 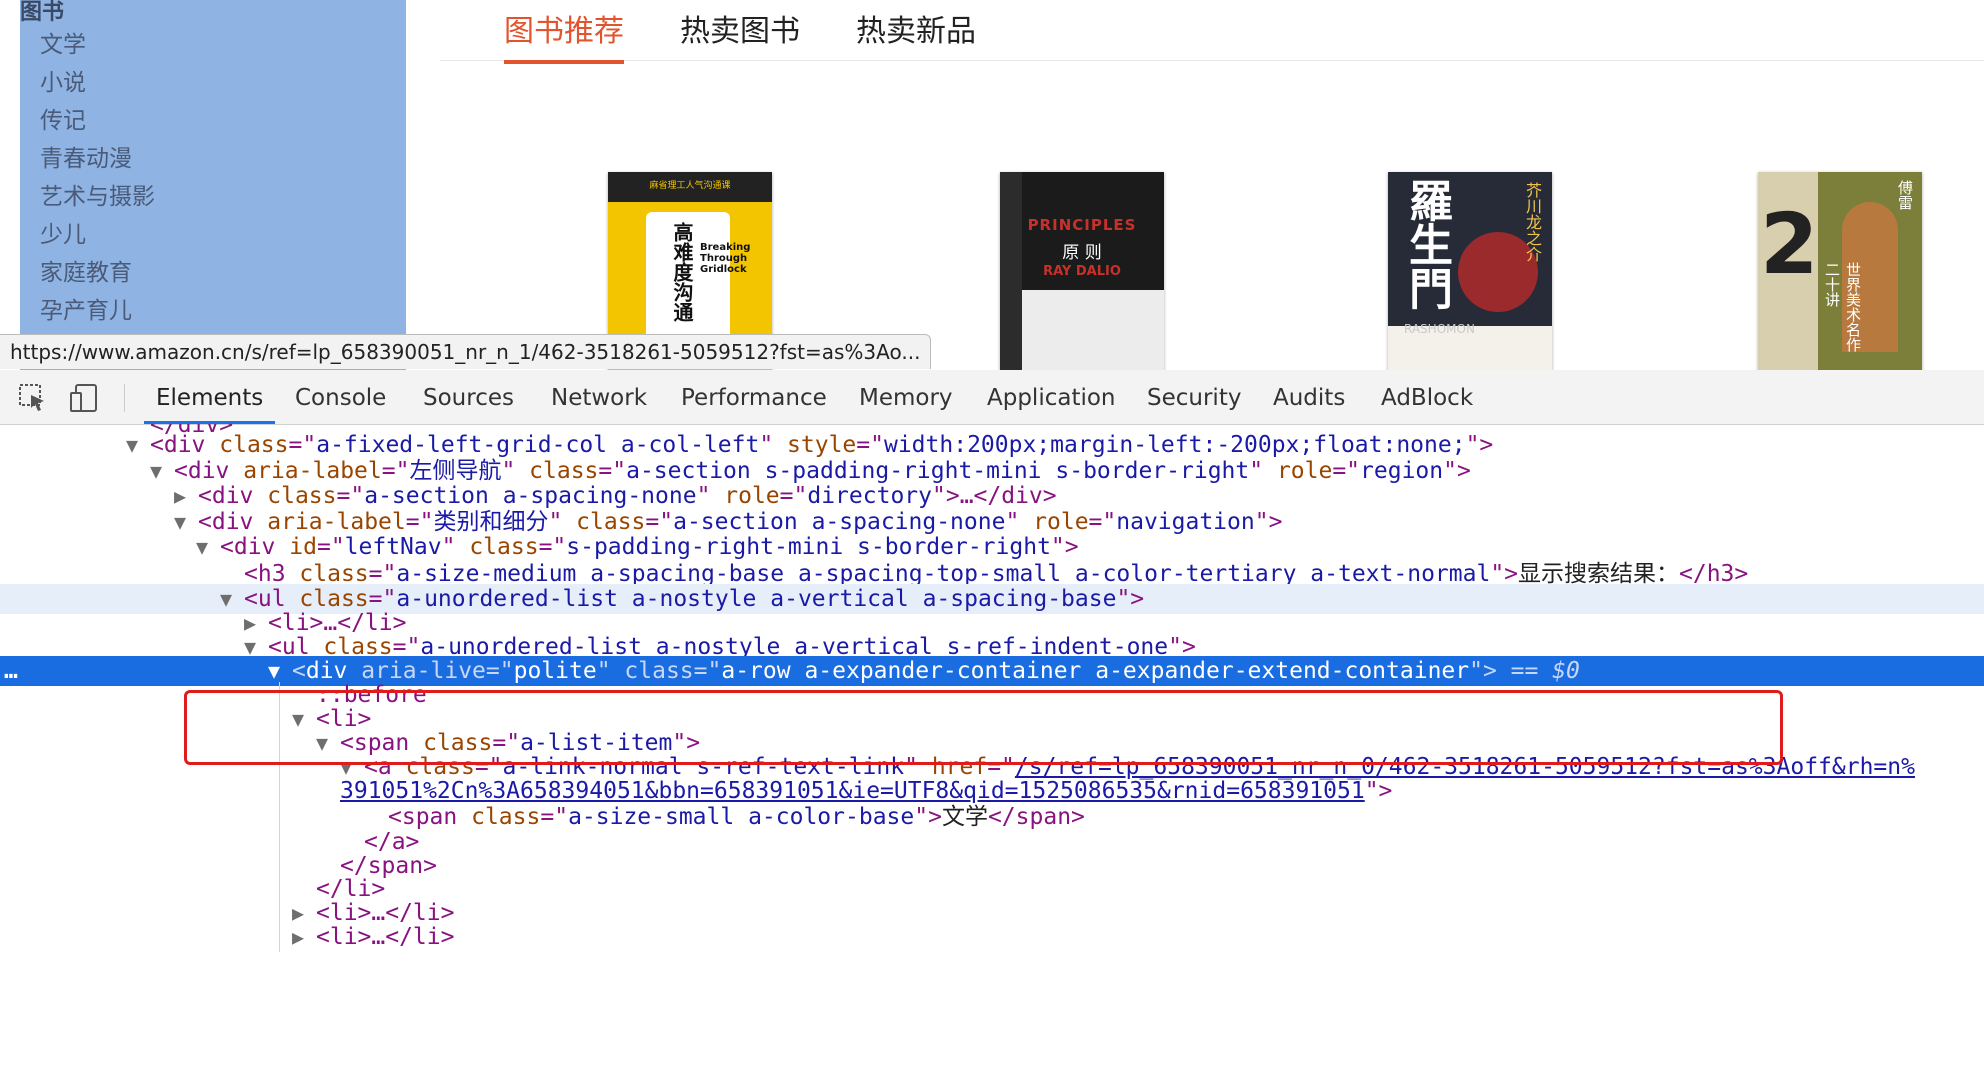 What do you see at coordinates (1082, 225) in the screenshot?
I see `book-title: PRINCIPLES` at bounding box center [1082, 225].